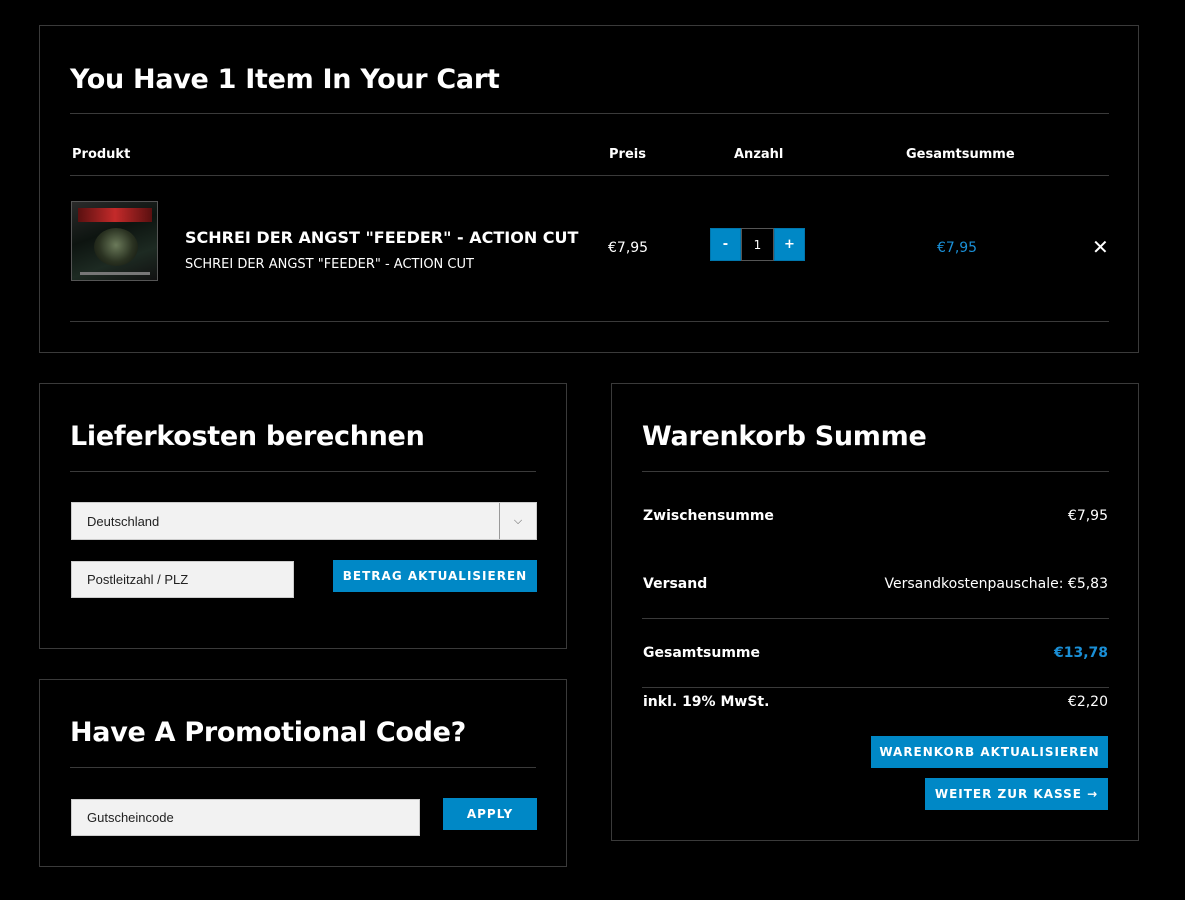  I want to click on remove-item-icon: ✕, so click(1100, 247).